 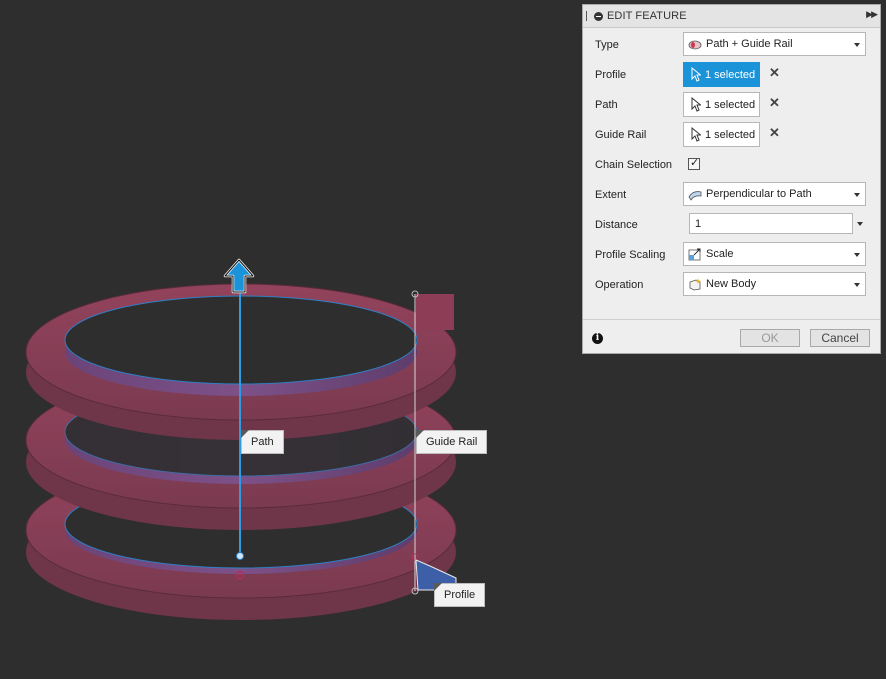 I want to click on clear-profile-icon: ✕, so click(x=774, y=72).